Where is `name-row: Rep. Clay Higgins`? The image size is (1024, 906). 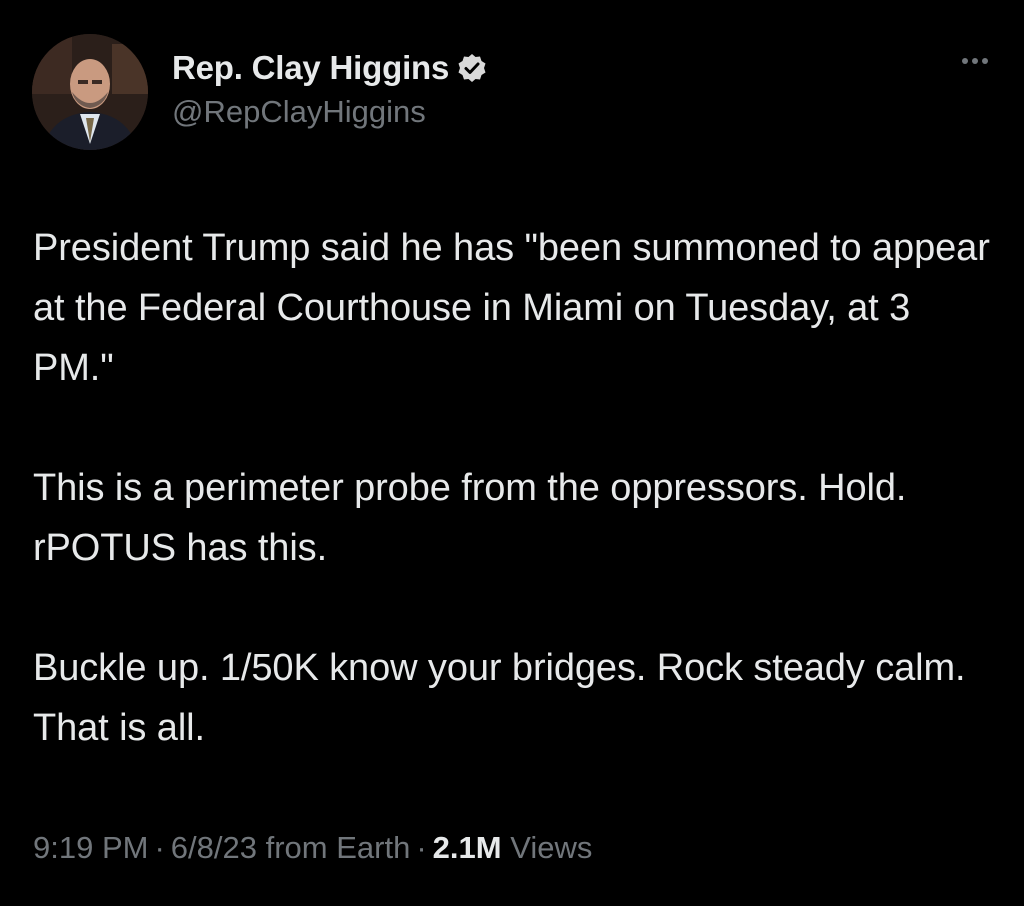 name-row: Rep. Clay Higgins is located at coordinates (329, 68).